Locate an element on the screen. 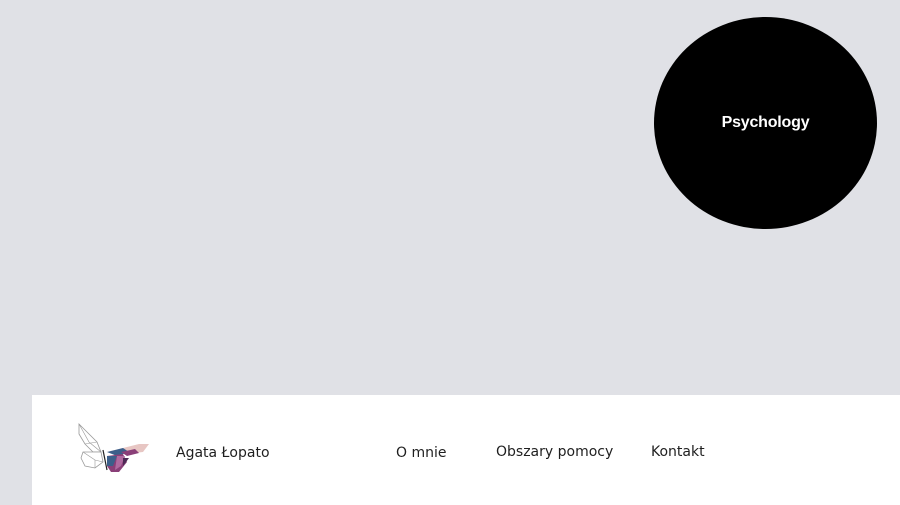 The height and width of the screenshot is (505, 900). nav-item-o-mnie: O mnie is located at coordinates (421, 453).